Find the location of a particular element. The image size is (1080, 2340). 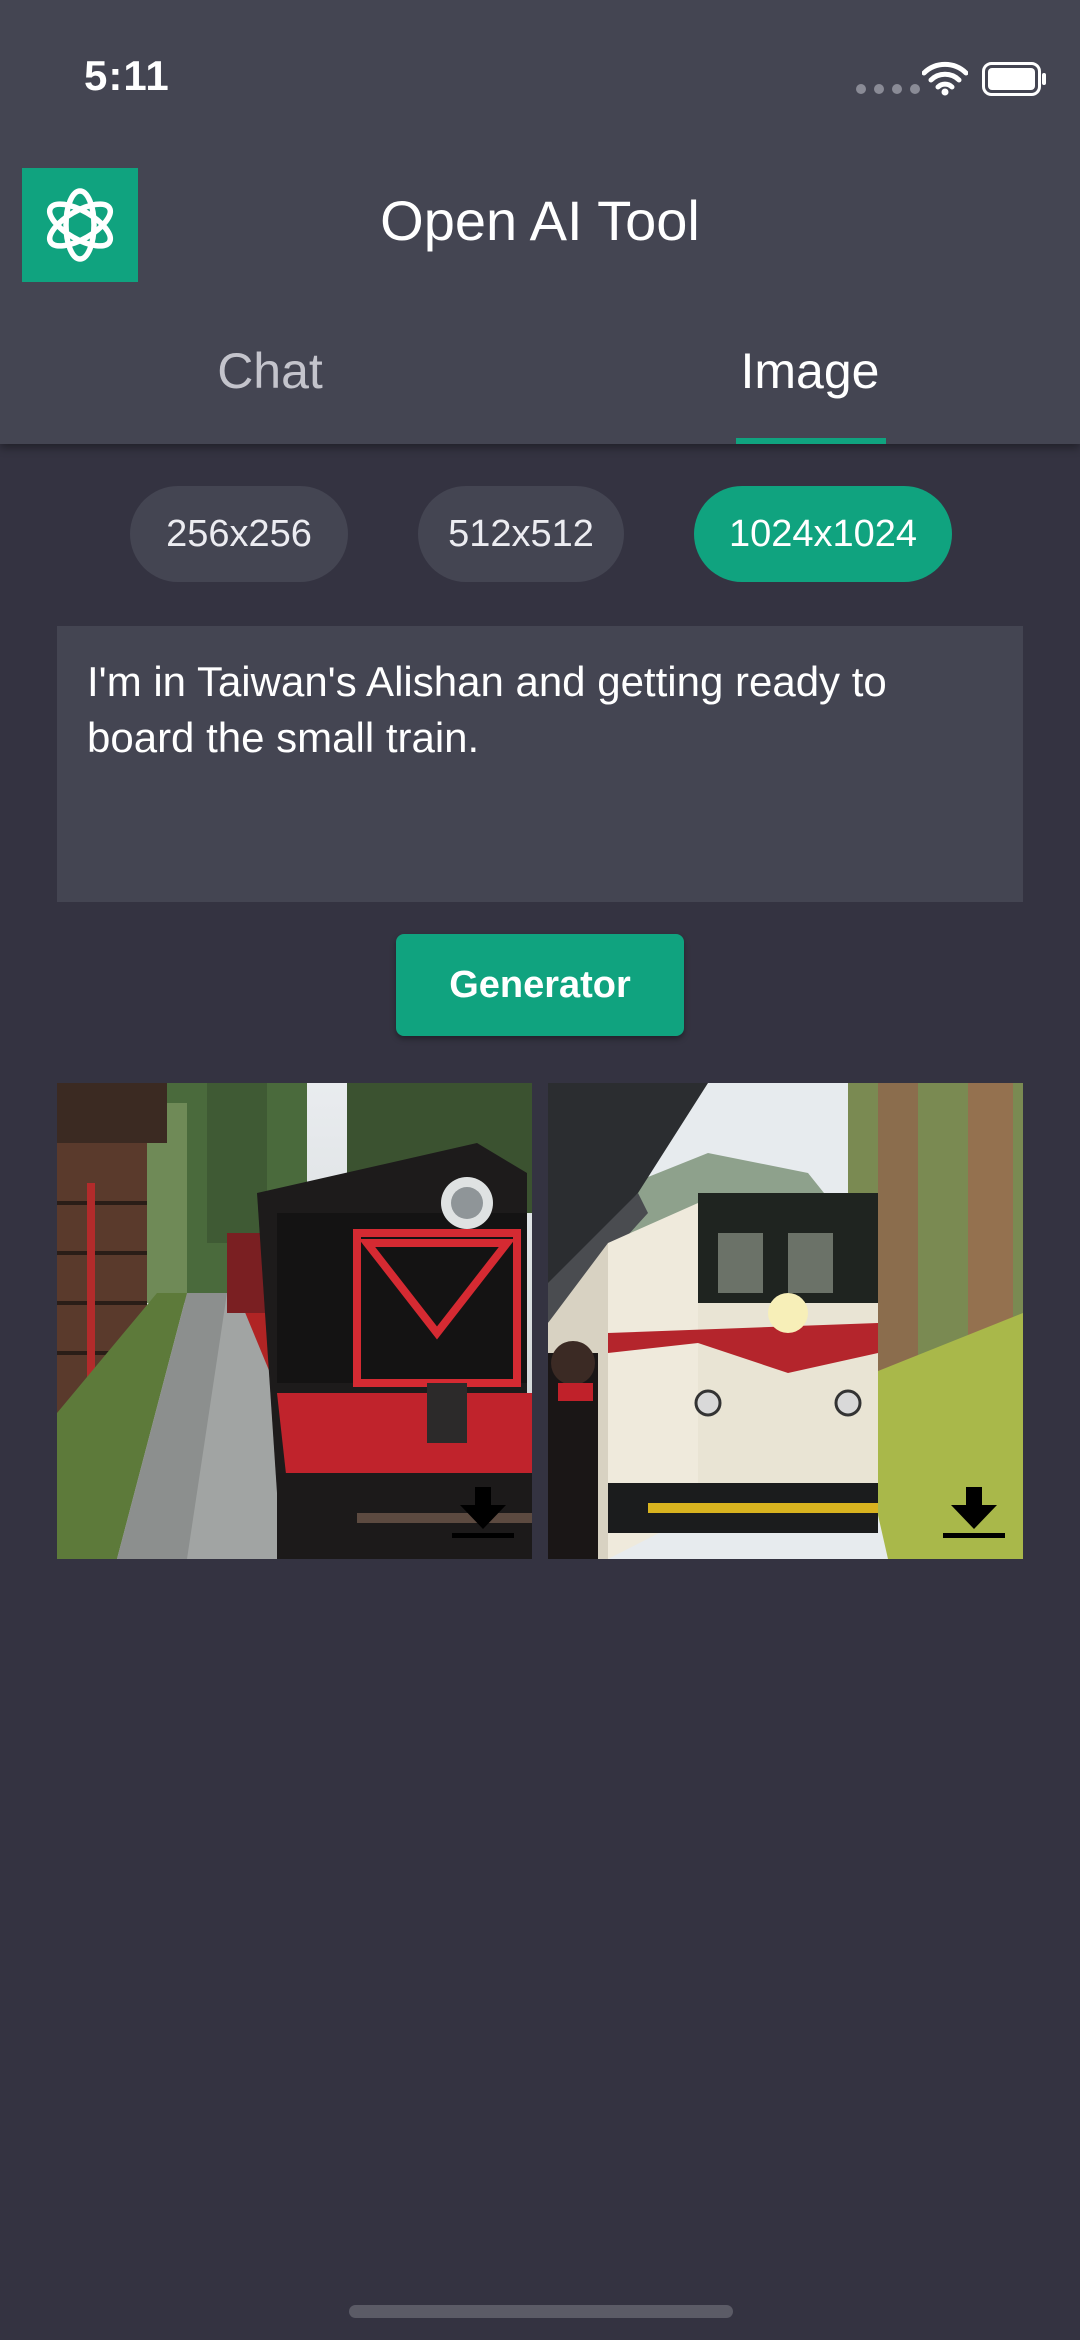

wifi-icon is located at coordinates (945, 78).